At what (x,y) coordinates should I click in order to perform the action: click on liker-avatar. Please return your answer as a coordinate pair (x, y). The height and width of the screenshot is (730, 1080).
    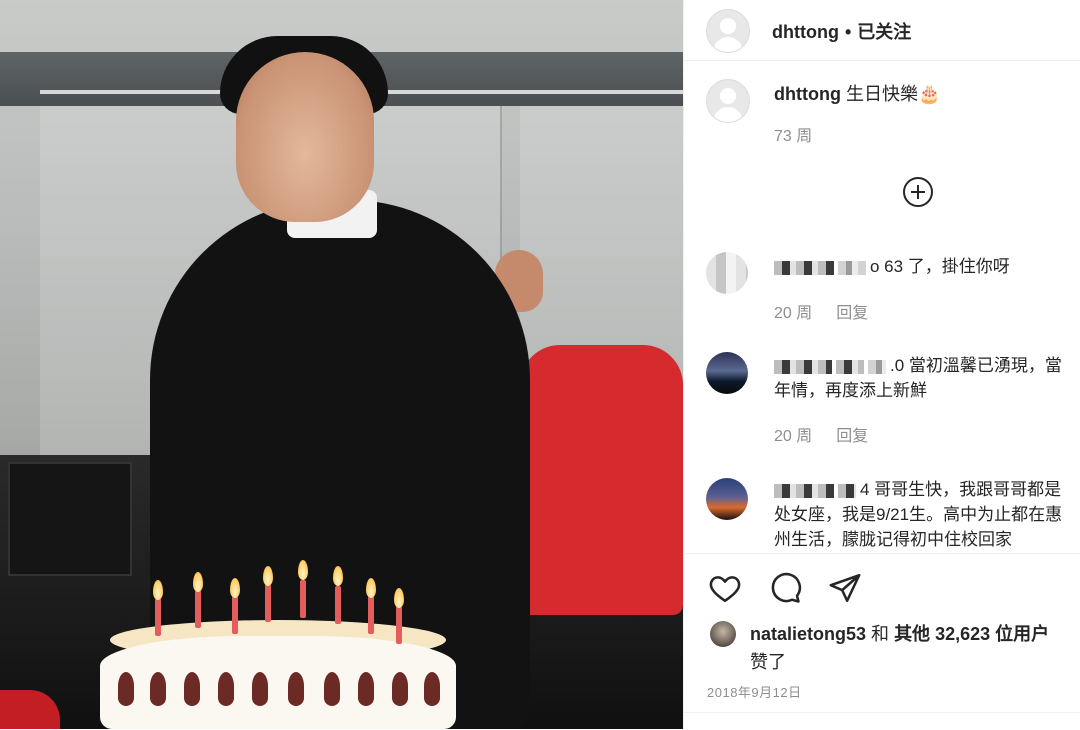
    Looking at the image, I should click on (723, 634).